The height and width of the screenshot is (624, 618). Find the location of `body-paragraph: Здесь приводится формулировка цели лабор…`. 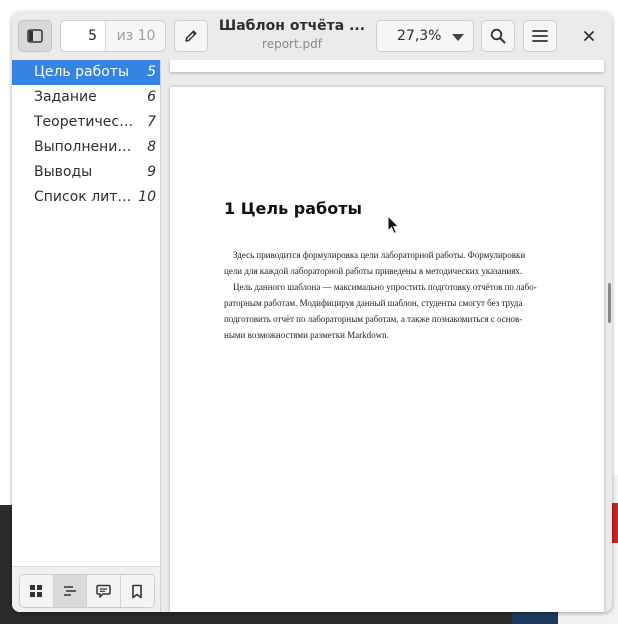

body-paragraph: Здесь приводится формулировка цели лабор… is located at coordinates (389, 263).